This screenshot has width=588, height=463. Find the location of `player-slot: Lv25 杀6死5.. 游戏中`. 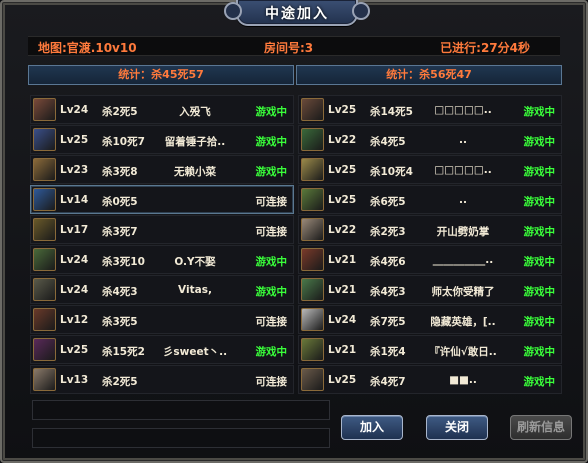

player-slot: Lv25 杀6死5.. 游戏中 is located at coordinates (430, 199).